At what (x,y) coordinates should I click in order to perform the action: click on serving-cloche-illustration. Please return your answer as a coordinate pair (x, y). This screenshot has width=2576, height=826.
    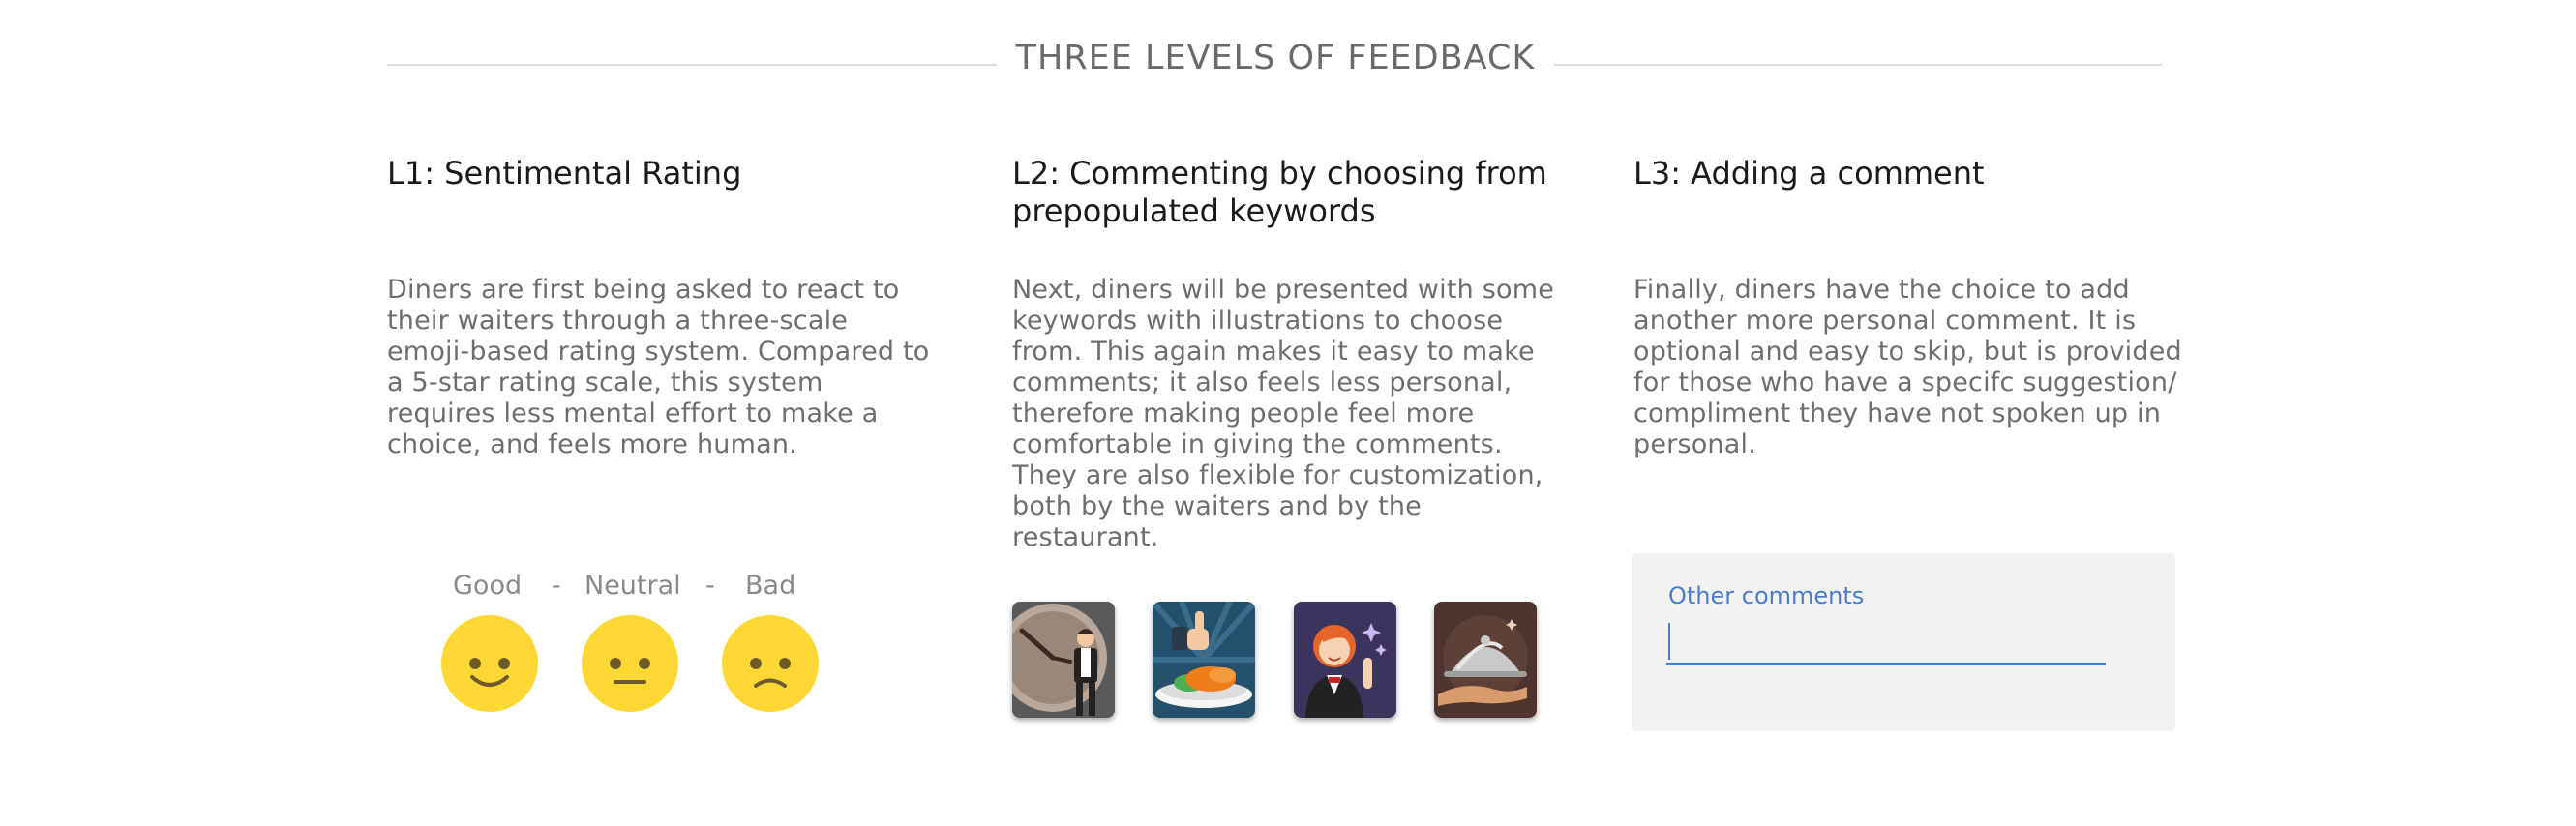
    Looking at the image, I should click on (1485, 660).